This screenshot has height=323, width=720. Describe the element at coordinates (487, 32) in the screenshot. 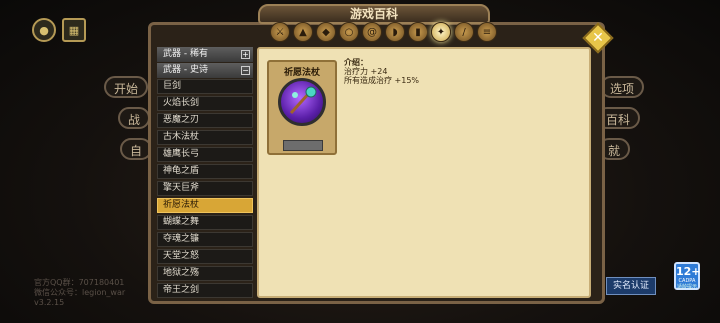

I see `scroll-tab-icon: ≡` at that location.